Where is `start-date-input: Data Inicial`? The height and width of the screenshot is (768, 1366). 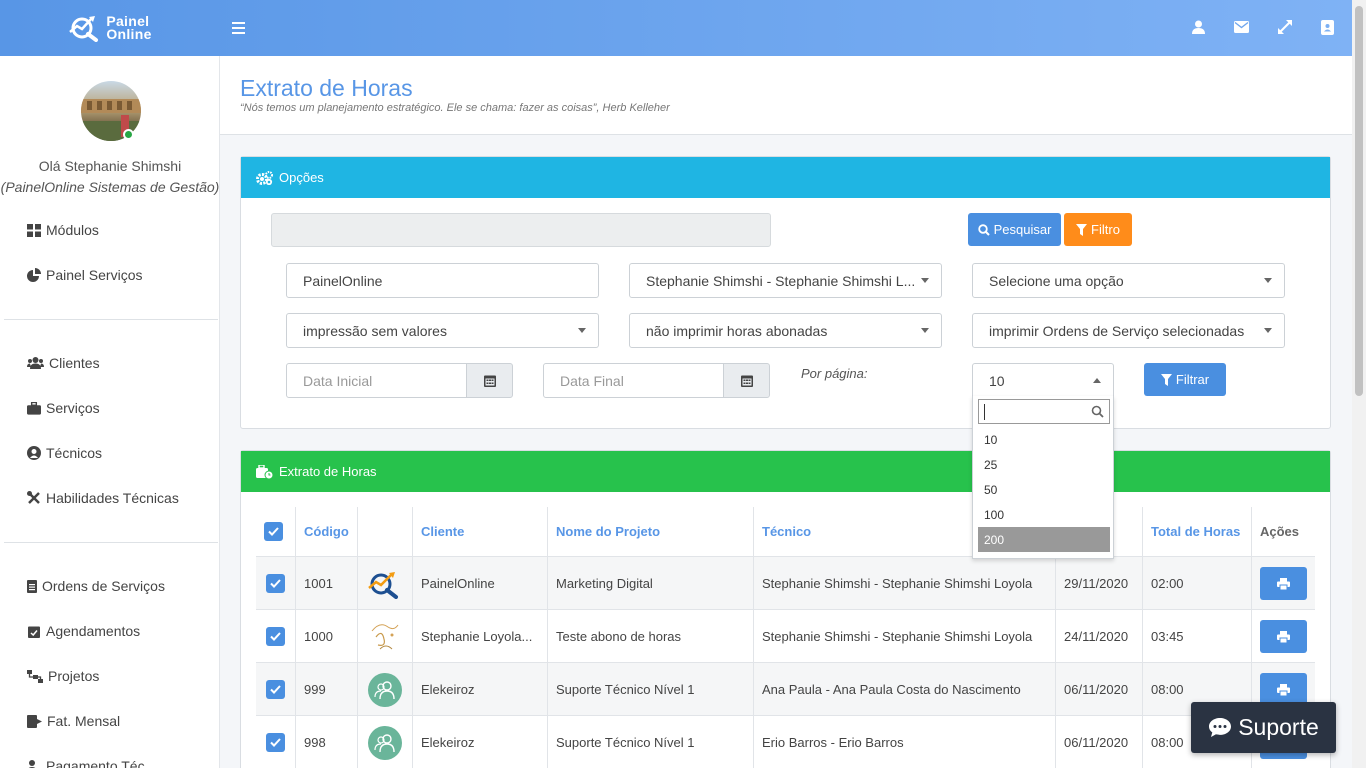
start-date-input: Data Inicial is located at coordinates (376, 380).